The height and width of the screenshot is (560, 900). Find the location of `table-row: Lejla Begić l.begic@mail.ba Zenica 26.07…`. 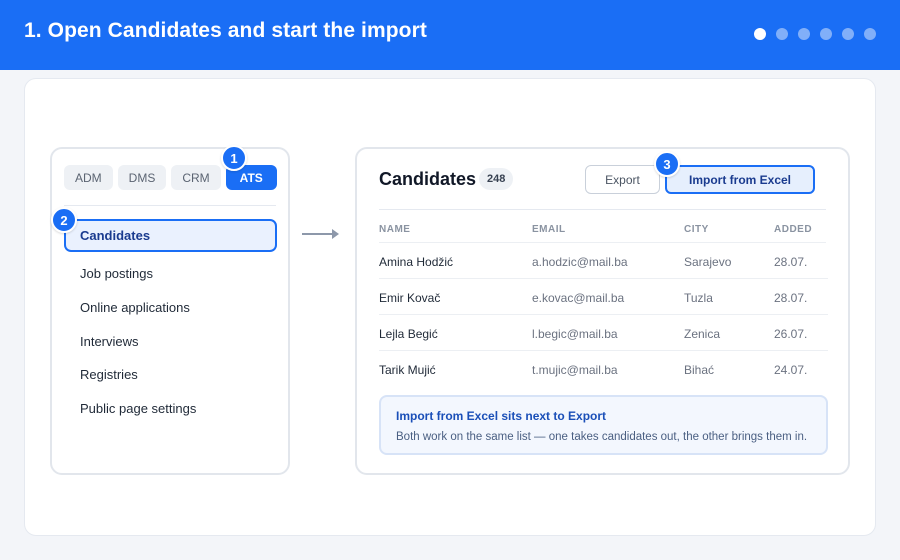

table-row: Lejla Begić l.begic@mail.ba Zenica 26.07… is located at coordinates (603, 333).